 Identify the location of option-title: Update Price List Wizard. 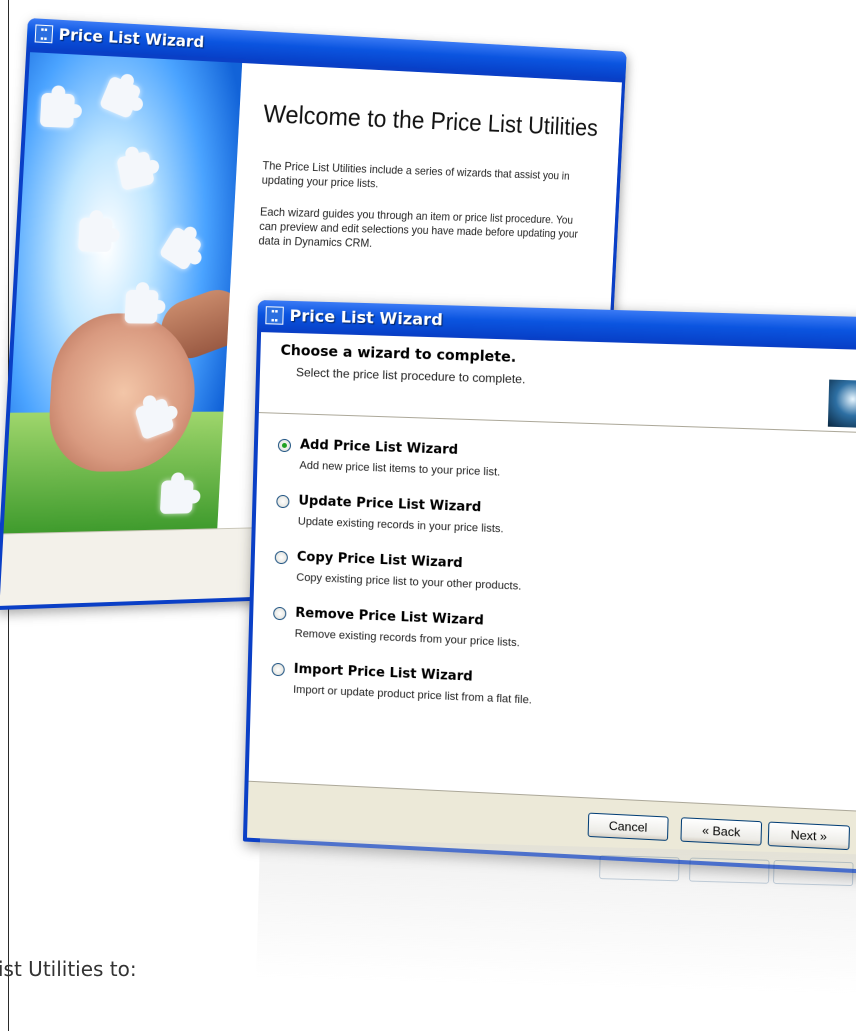
(389, 505).